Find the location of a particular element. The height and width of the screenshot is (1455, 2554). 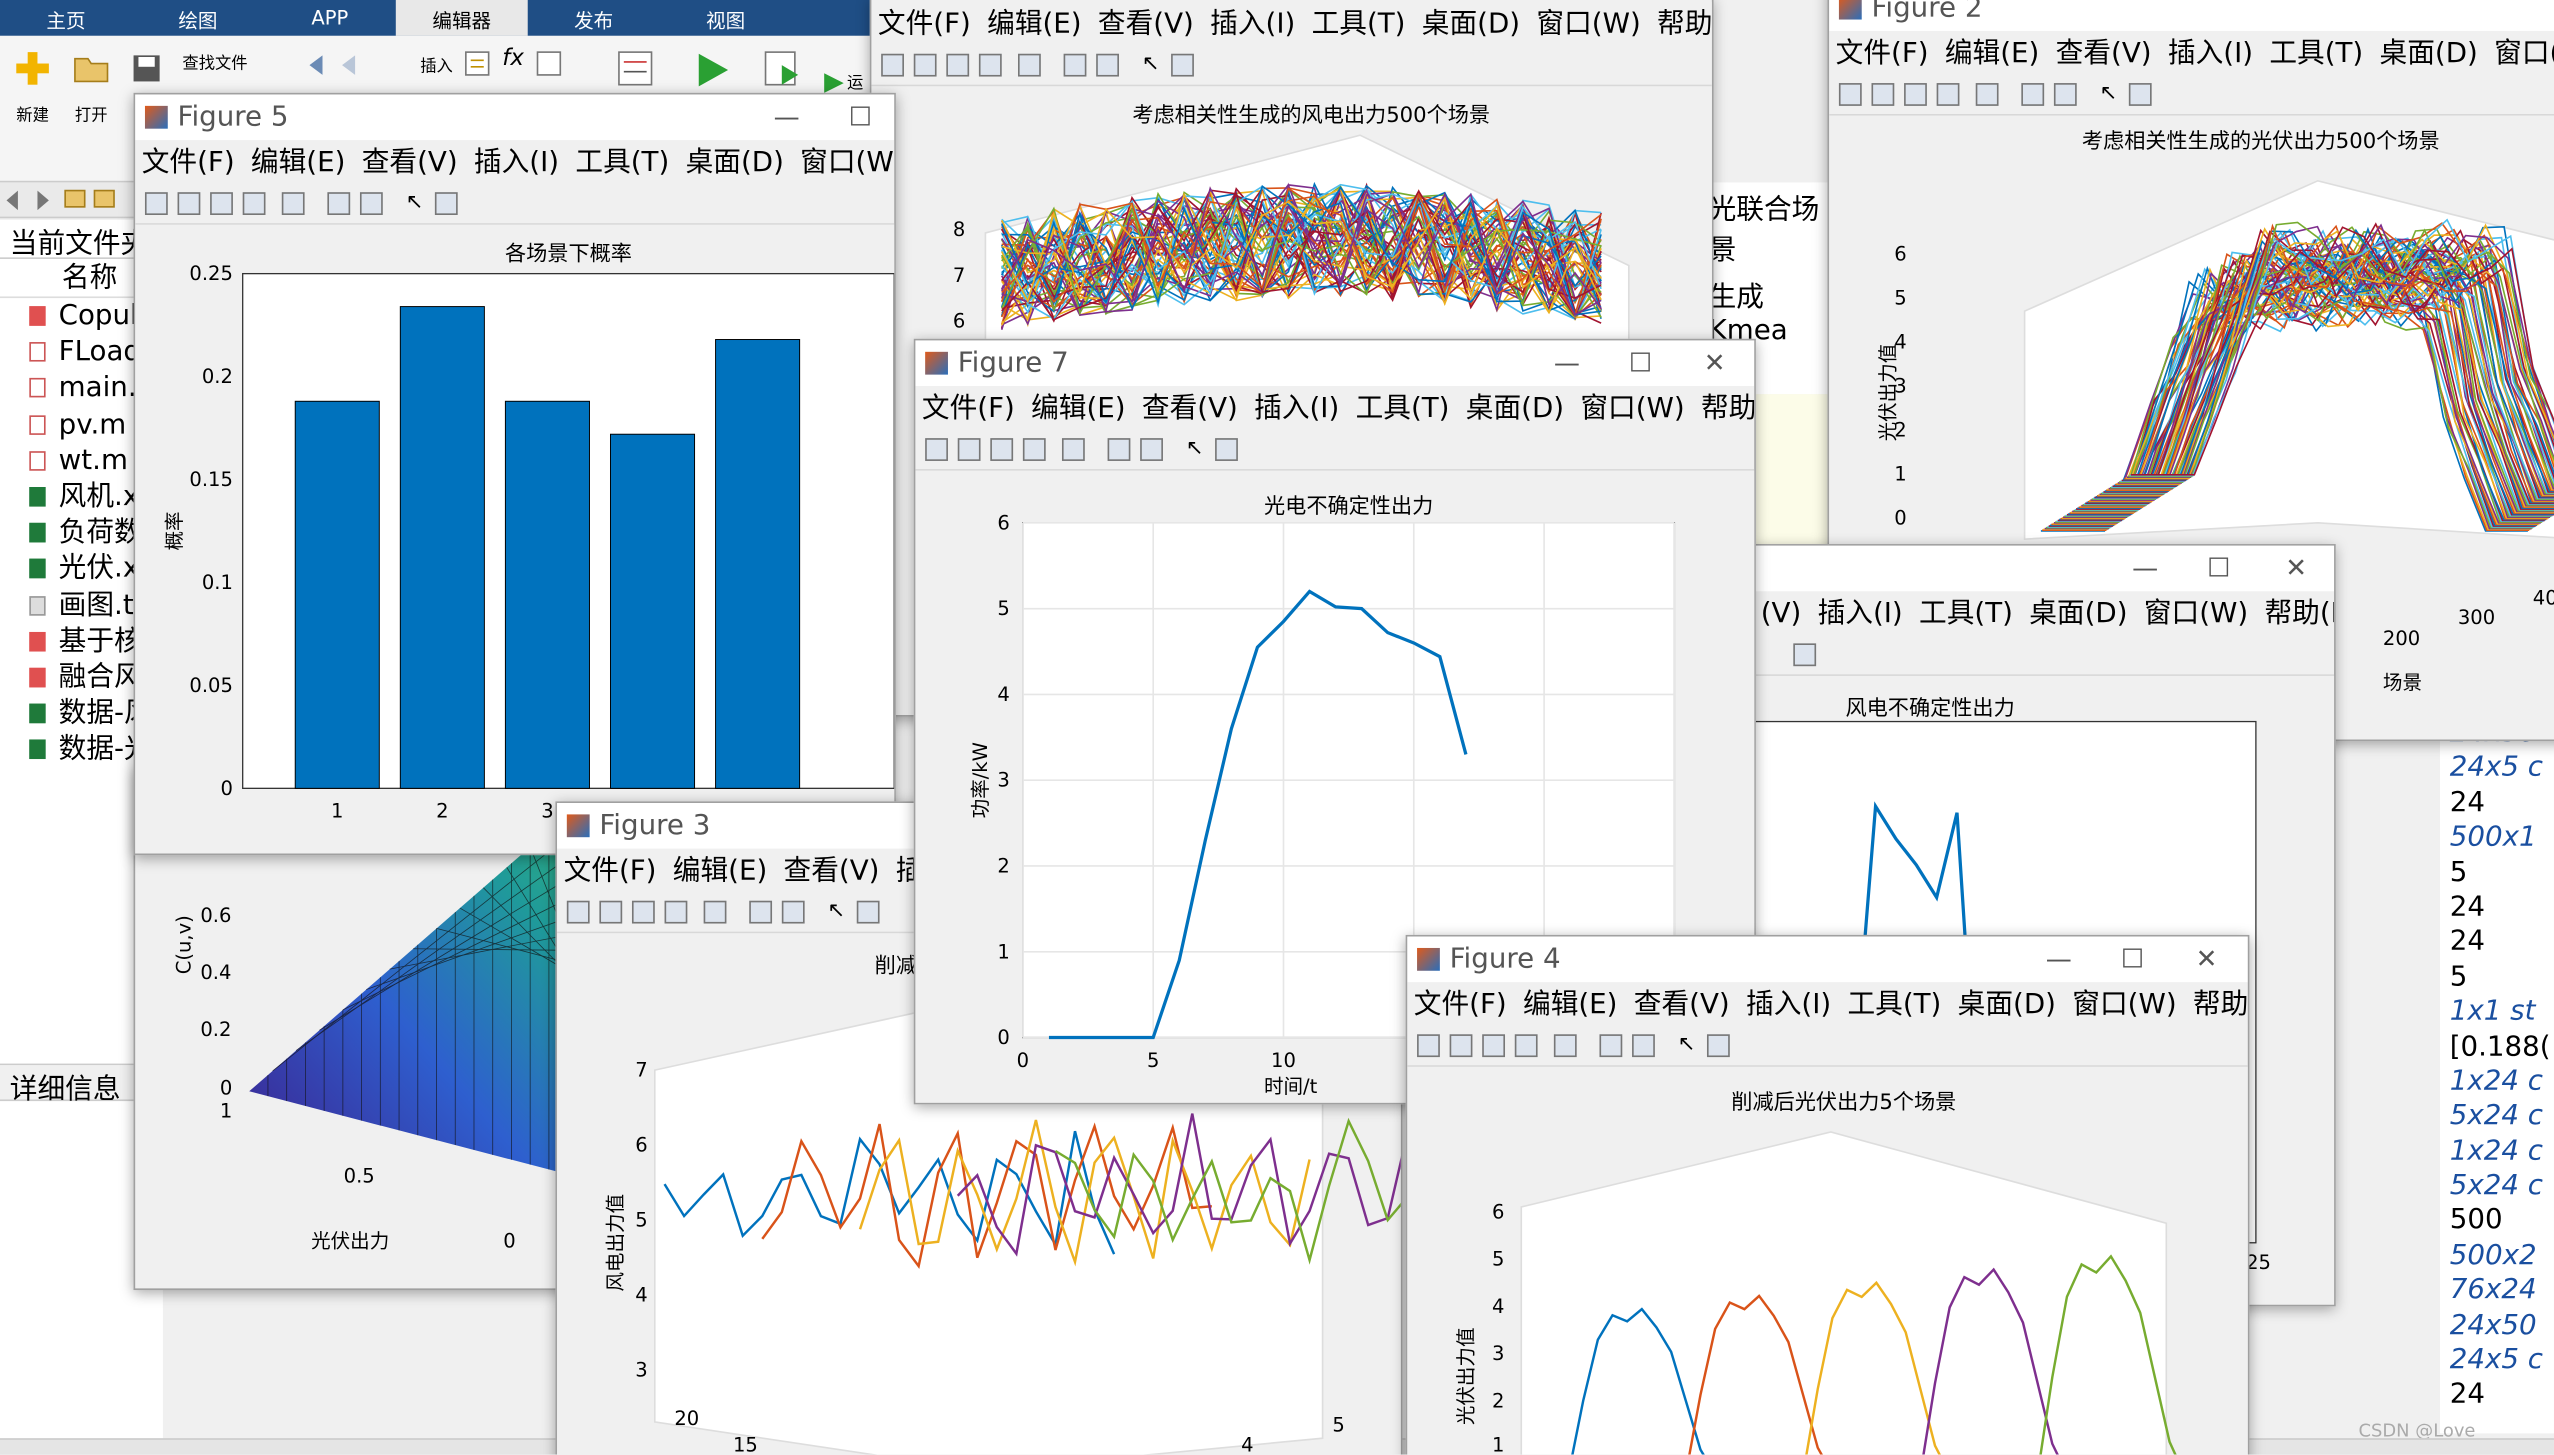

workspace-value: 76x24 is located at coordinates (2497, 1291).